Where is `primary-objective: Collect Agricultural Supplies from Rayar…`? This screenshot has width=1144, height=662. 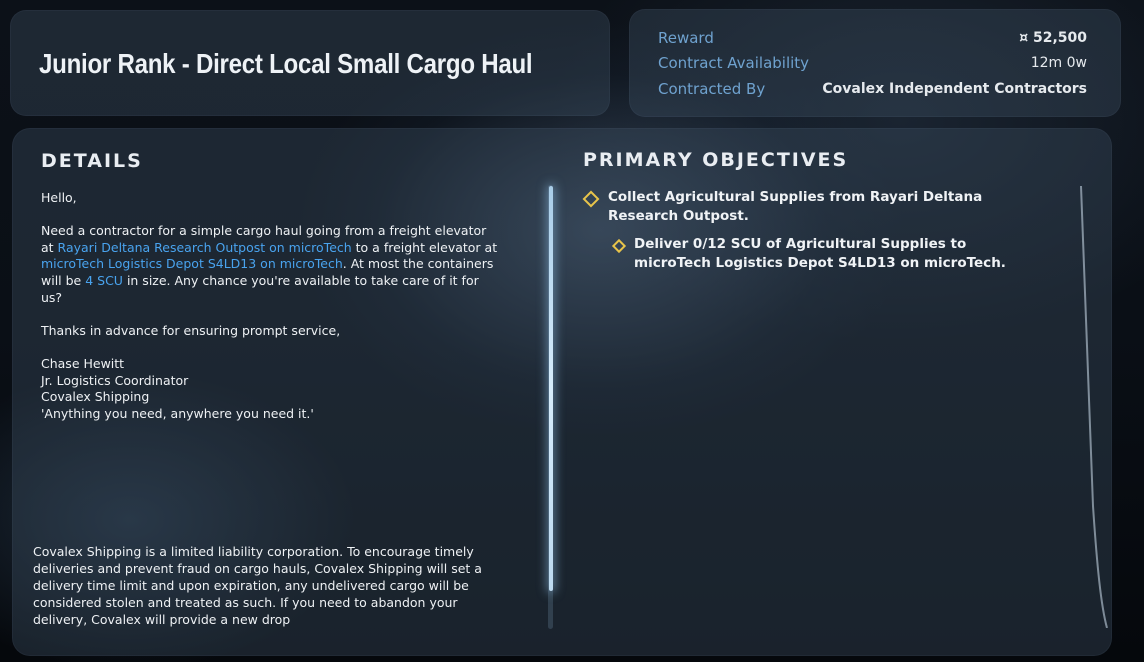 primary-objective: Collect Agricultural Supplies from Rayar… is located at coordinates (838, 207).